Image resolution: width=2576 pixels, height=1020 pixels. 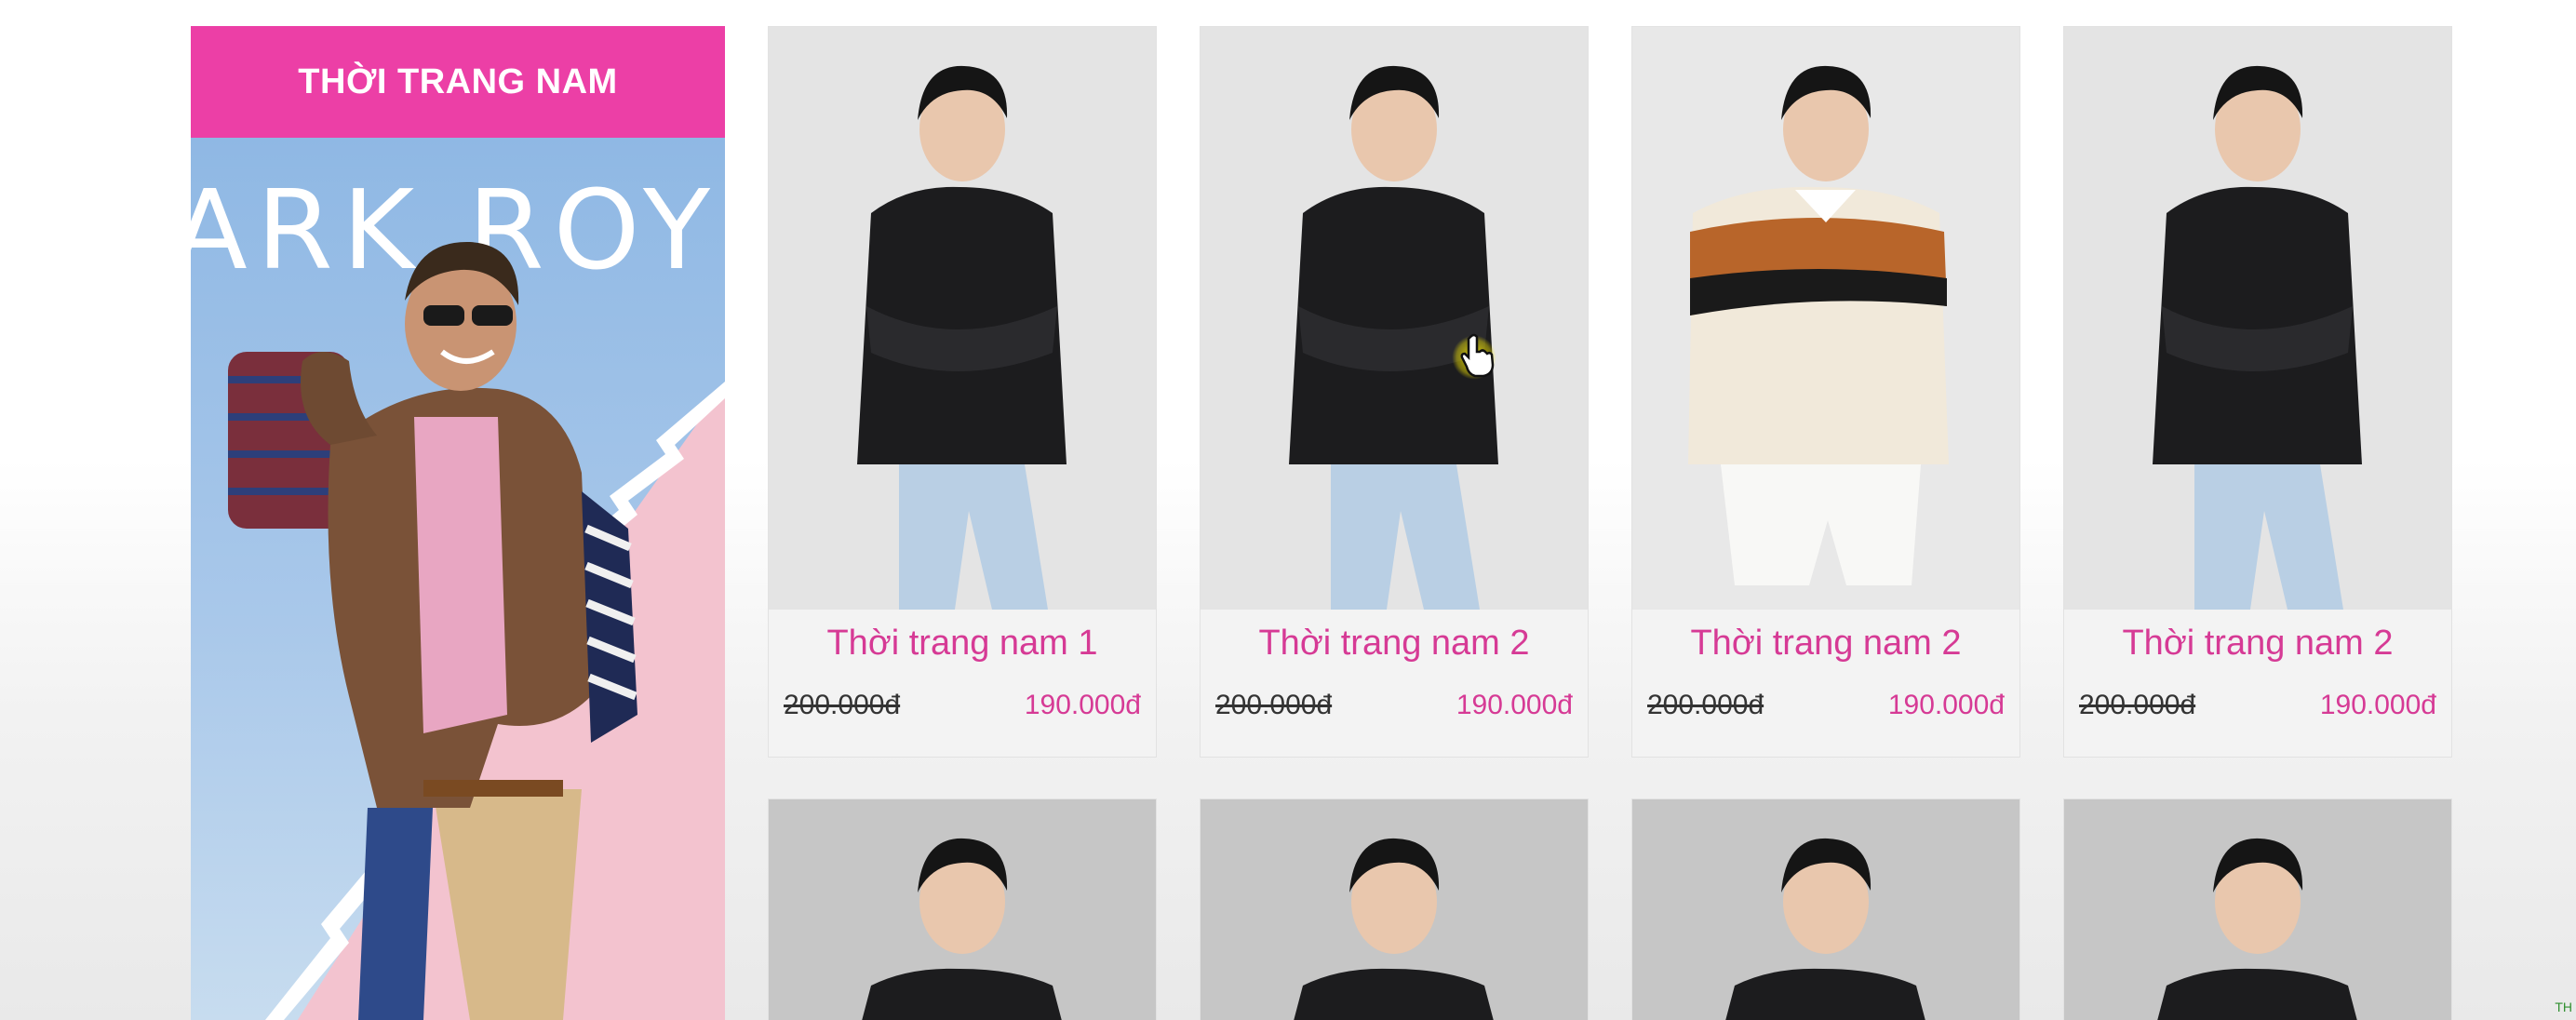 I want to click on product-card: Thời trang nam 1 200.000đ 190.000đ, so click(x=962, y=392).